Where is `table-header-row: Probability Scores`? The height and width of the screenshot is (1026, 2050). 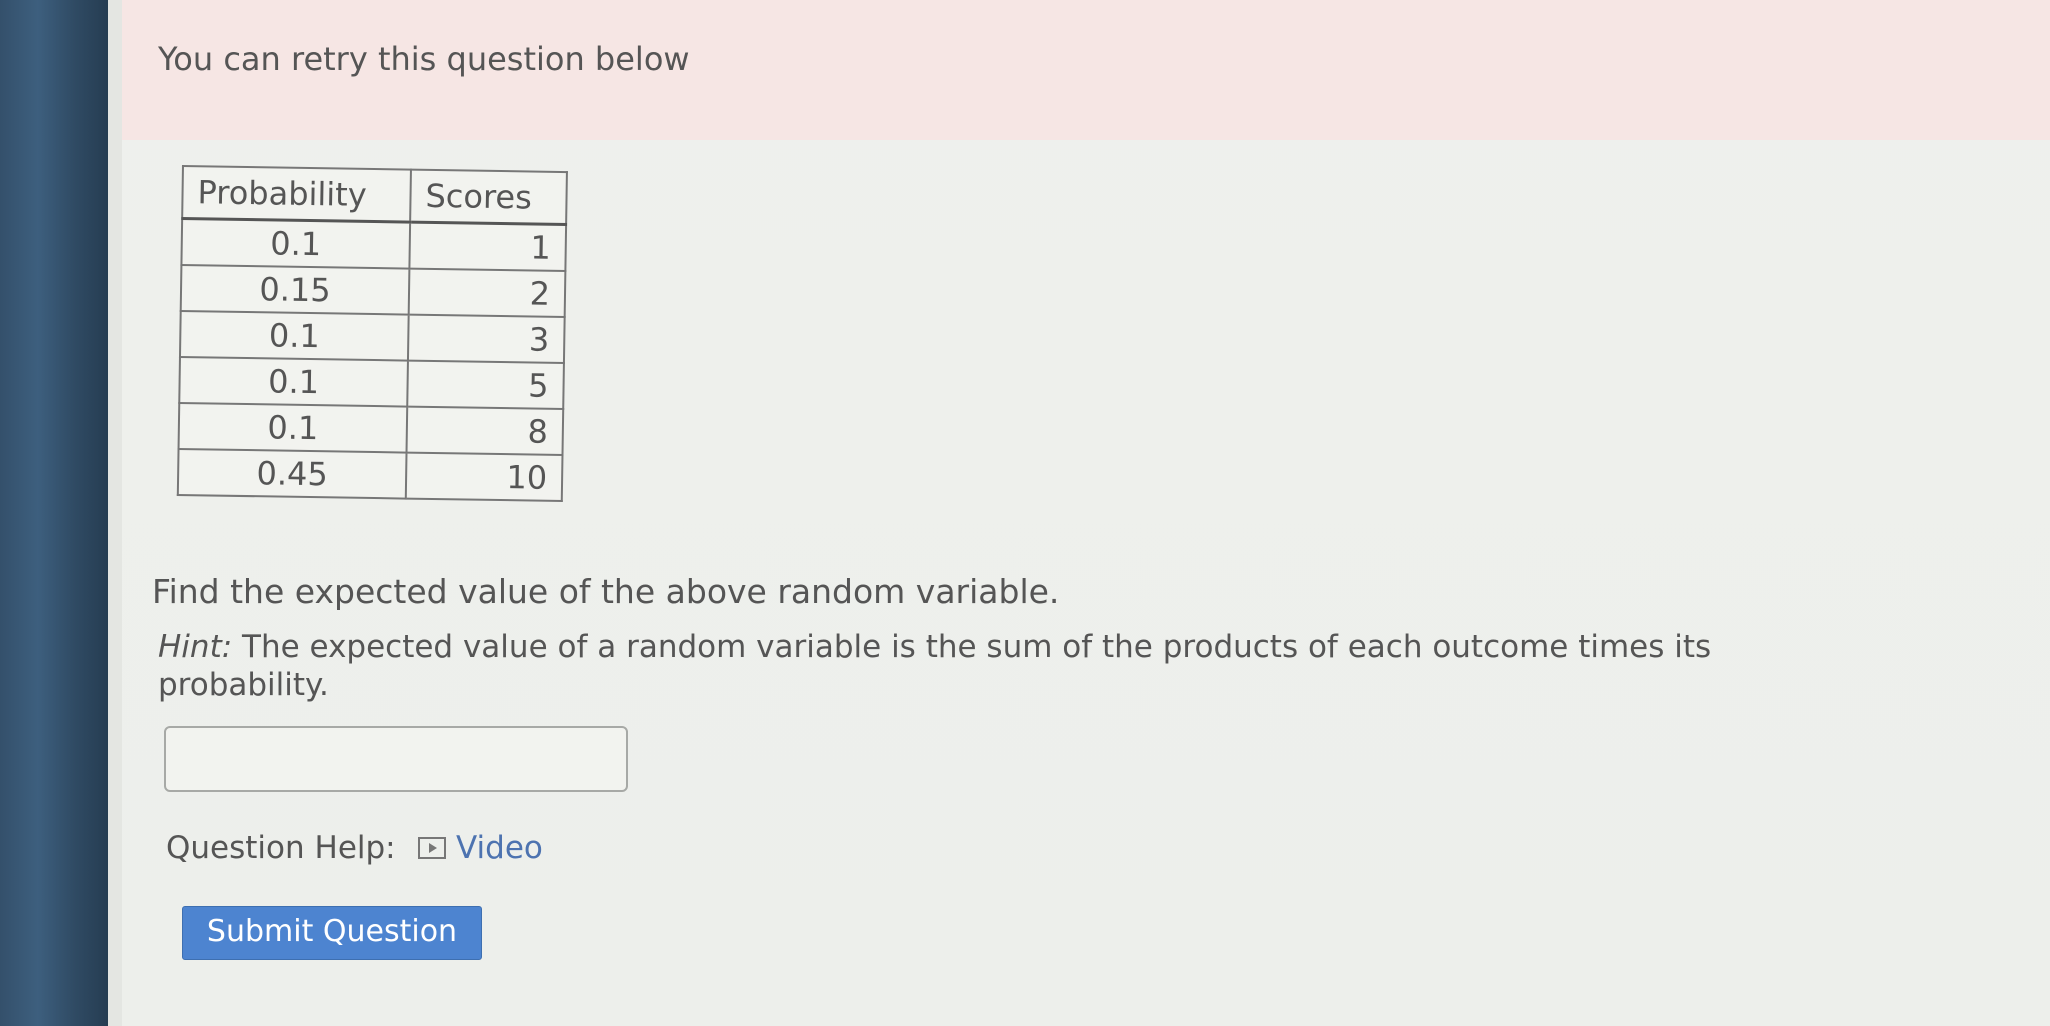 table-header-row: Probability Scores is located at coordinates (374, 195).